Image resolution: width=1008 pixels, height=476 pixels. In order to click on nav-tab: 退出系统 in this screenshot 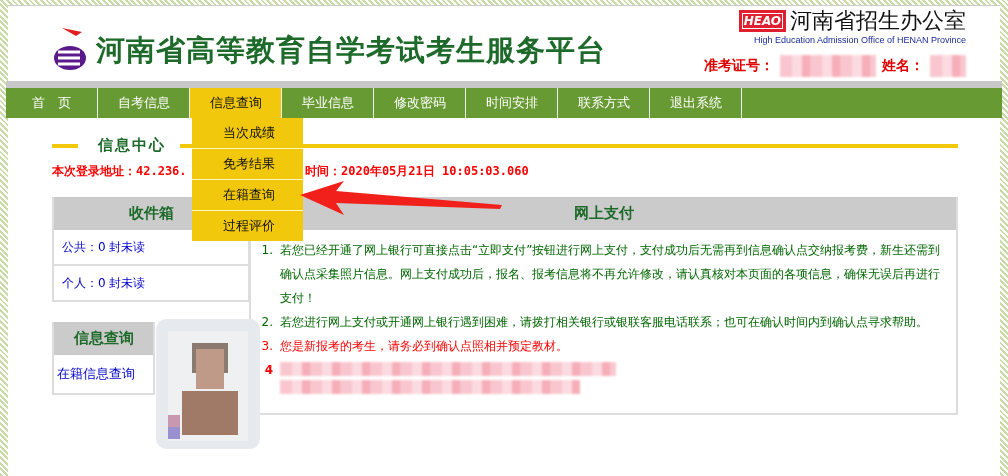, I will do `click(696, 103)`.